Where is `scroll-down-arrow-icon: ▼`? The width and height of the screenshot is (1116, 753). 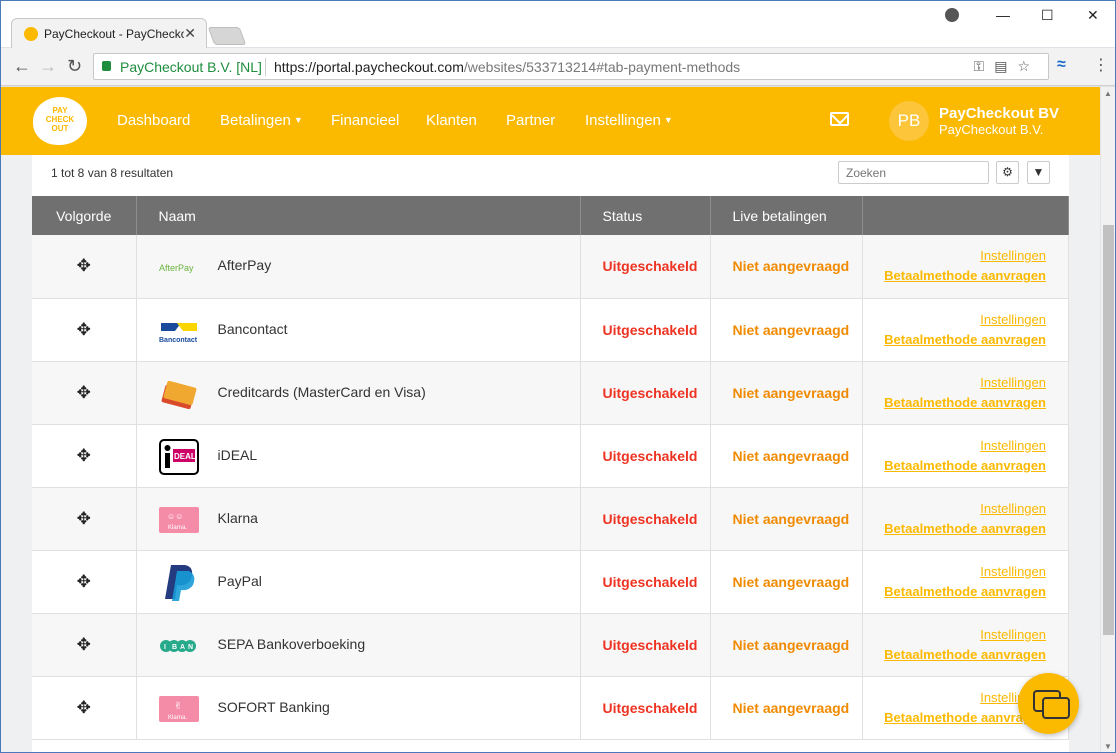 scroll-down-arrow-icon: ▼ is located at coordinates (1108, 746).